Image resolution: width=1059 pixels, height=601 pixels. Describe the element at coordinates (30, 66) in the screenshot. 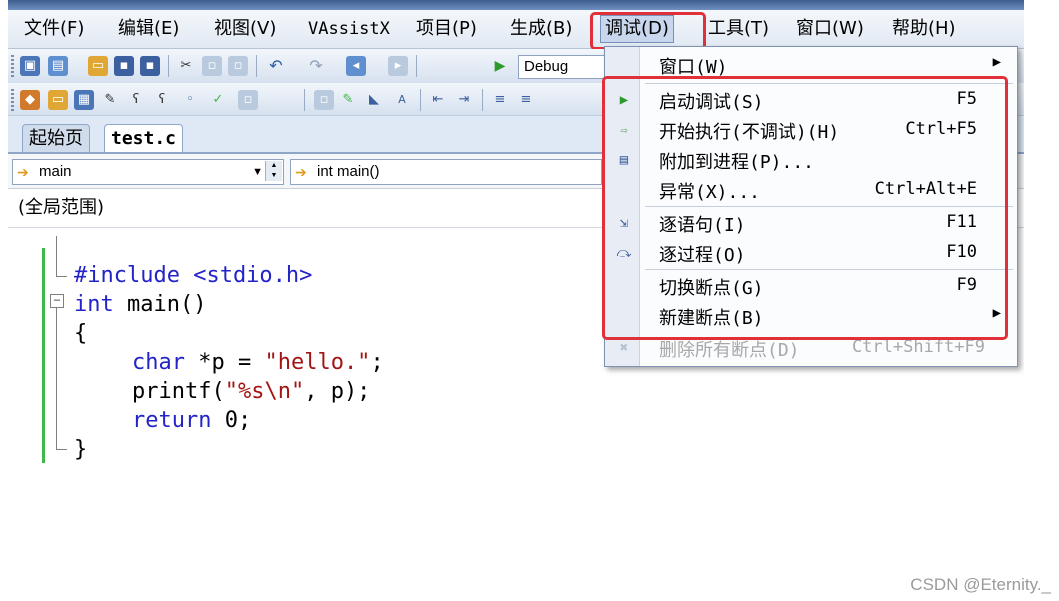

I see `new-project-icon: ▣` at that location.